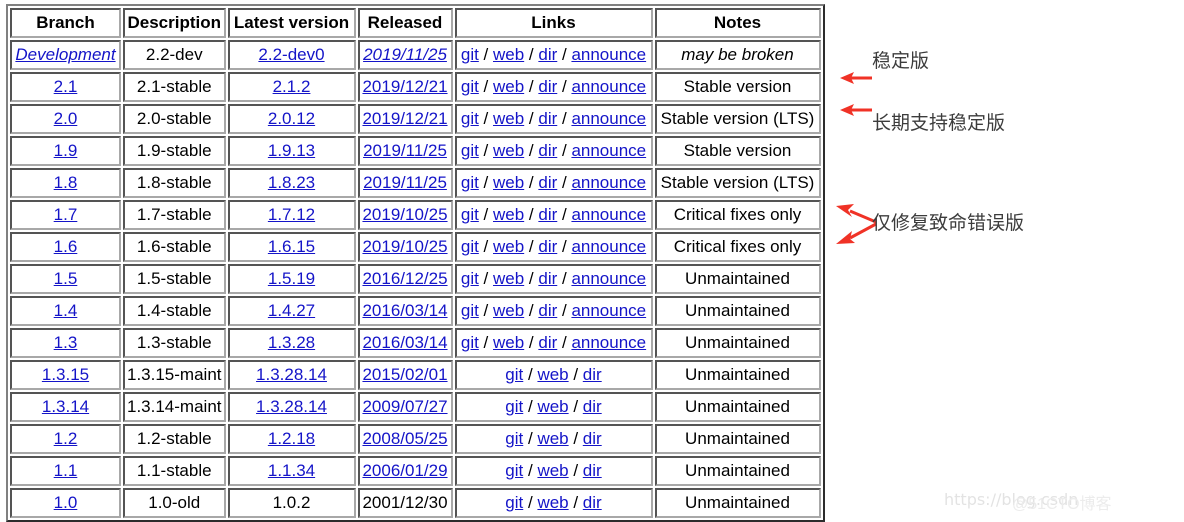 The width and height of the screenshot is (1184, 522). I want to click on latest-version-link: 1.5.19, so click(291, 278).